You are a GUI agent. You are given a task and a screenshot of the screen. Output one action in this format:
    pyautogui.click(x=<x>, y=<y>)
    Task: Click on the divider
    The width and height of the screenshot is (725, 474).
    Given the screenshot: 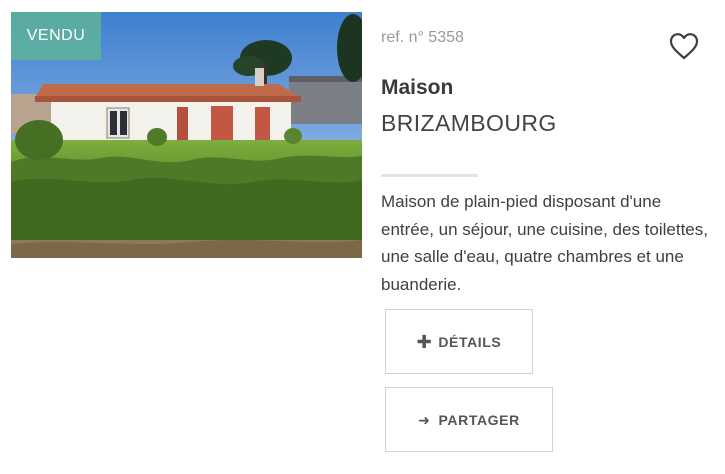 What is the action you would take?
    pyautogui.click(x=429, y=175)
    